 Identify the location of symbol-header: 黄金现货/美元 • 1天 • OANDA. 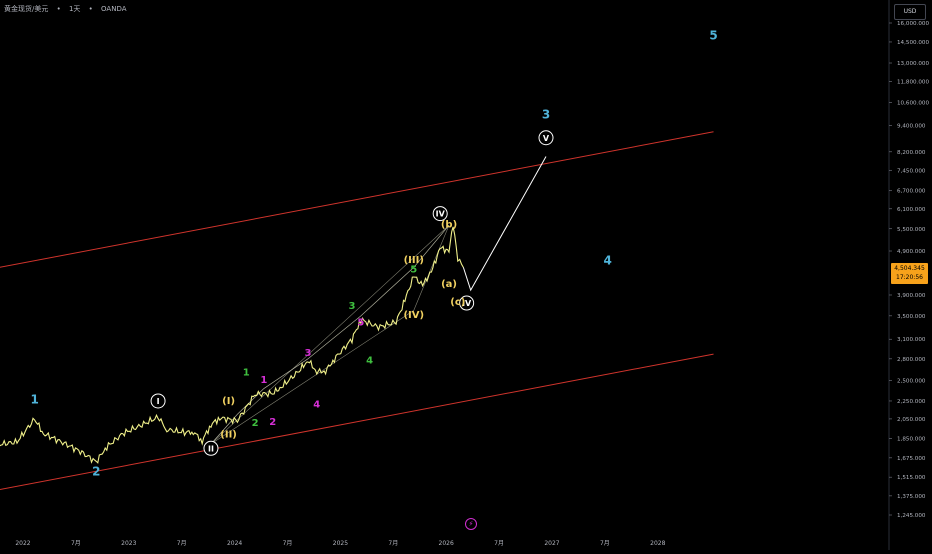
(68, 9).